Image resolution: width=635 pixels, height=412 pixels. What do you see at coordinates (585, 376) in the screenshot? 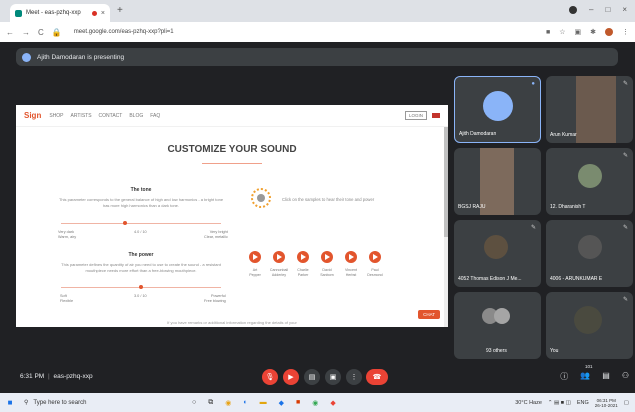
I see `people-icon: 👥` at bounding box center [585, 376].